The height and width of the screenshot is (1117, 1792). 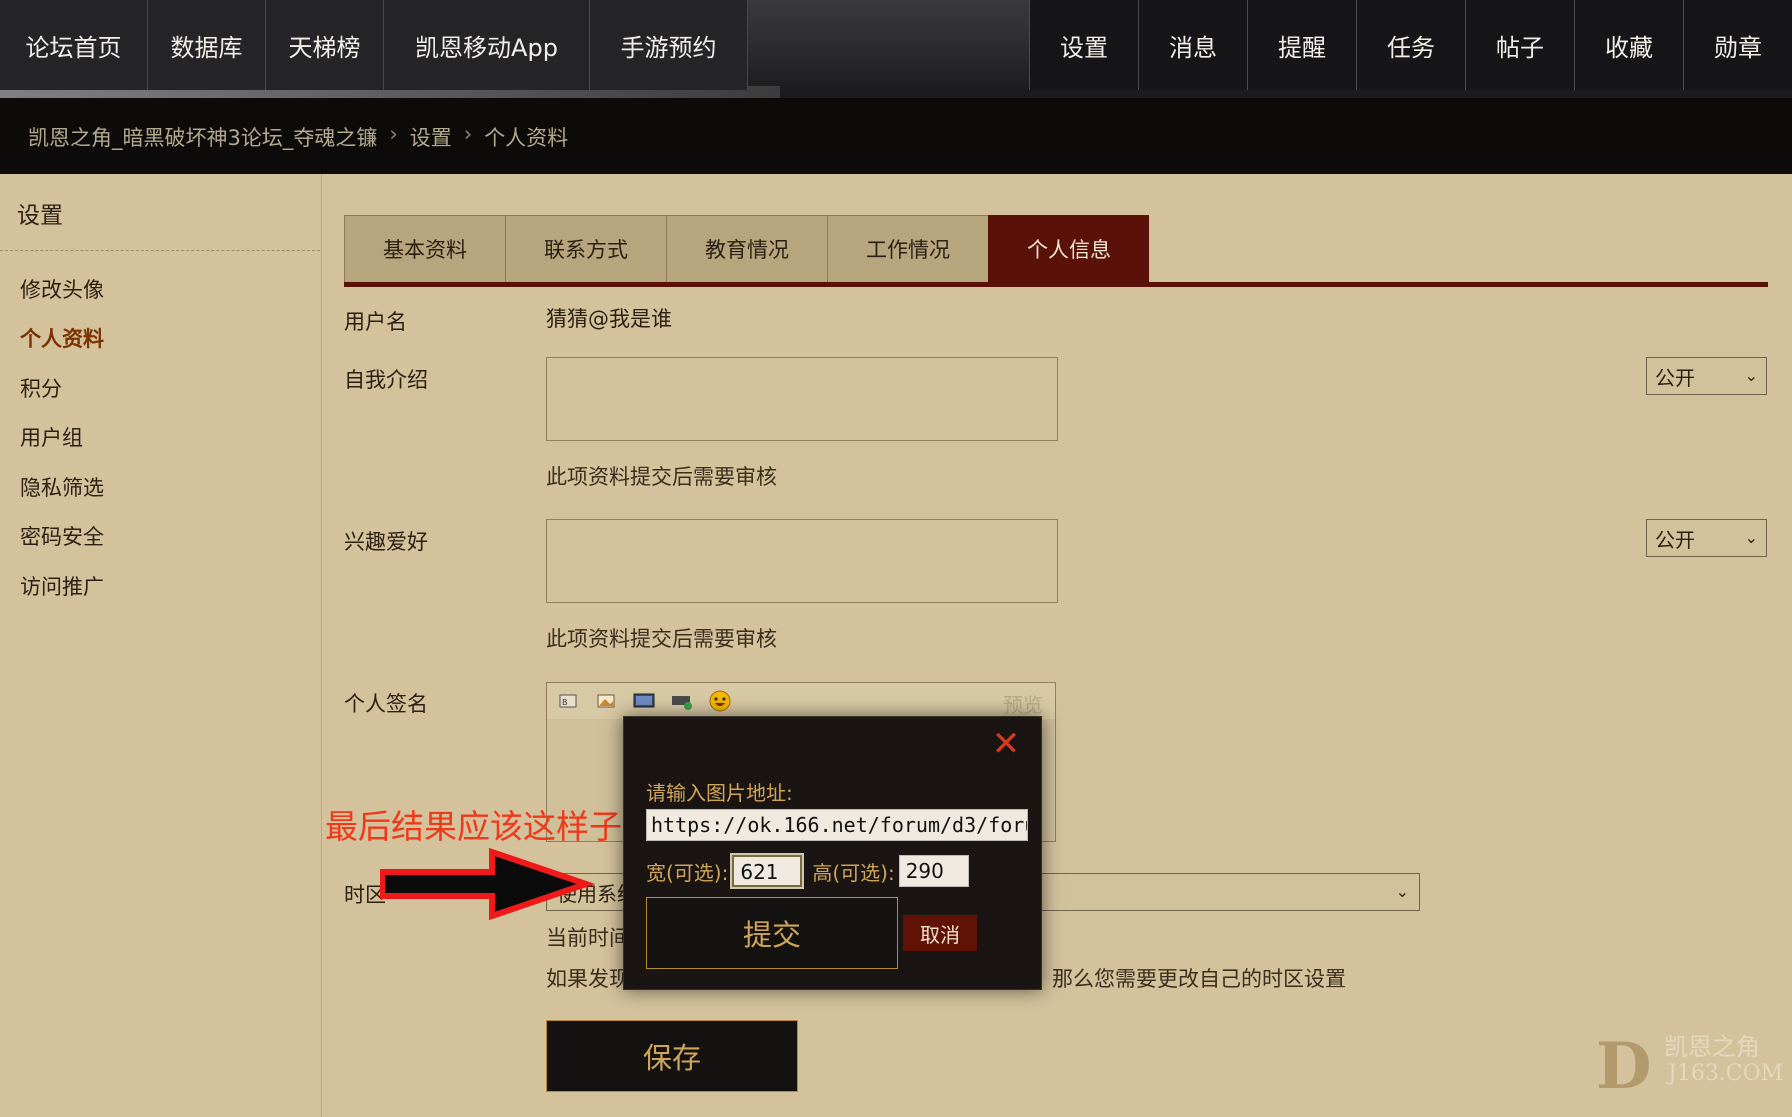 I want to click on tab-underline, so click(x=1056, y=284).